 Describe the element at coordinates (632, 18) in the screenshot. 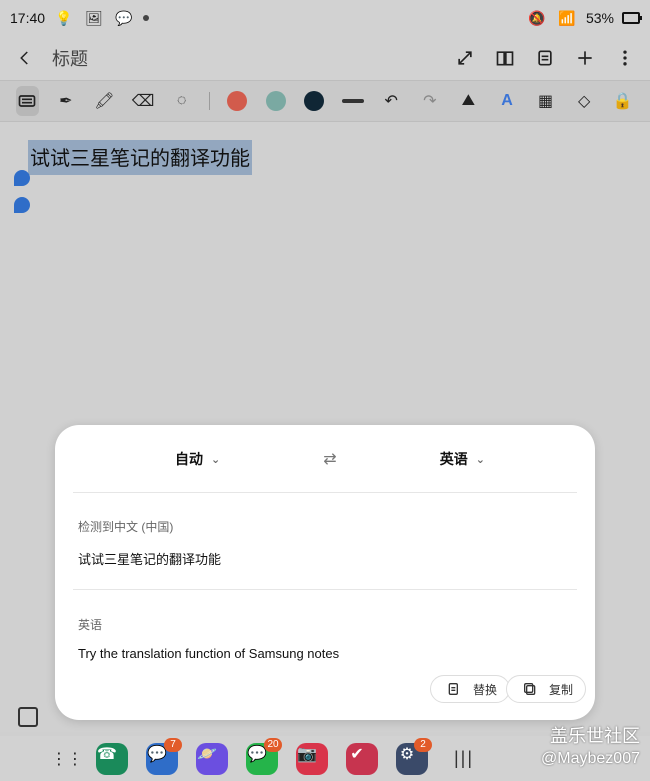

I see `battery-icon` at that location.